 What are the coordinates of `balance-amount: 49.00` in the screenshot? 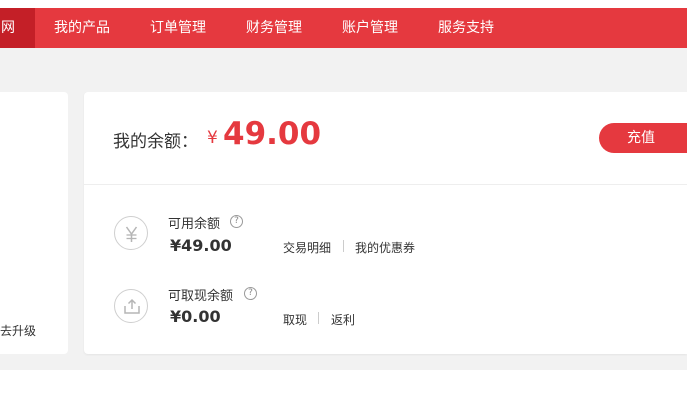 It's located at (272, 134).